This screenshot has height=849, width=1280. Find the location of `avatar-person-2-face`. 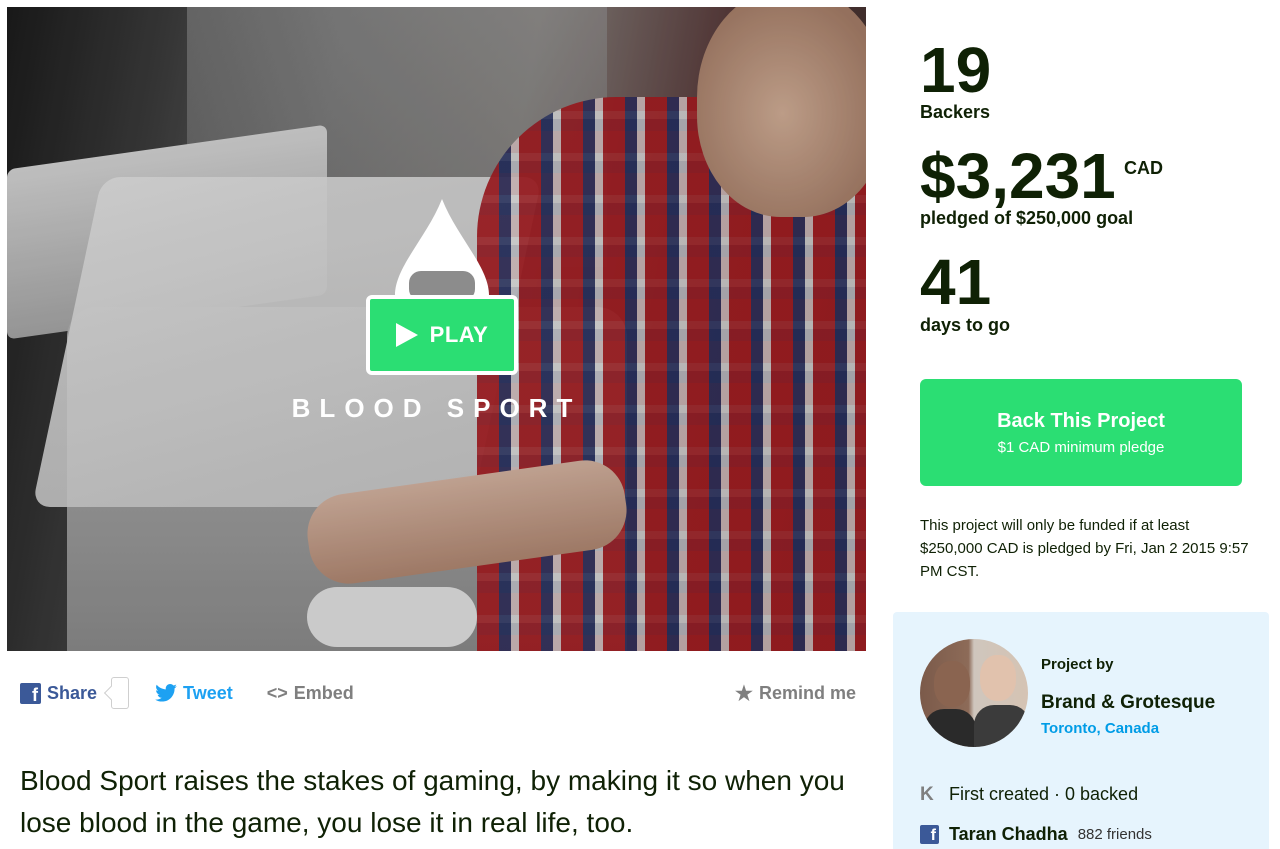

avatar-person-2-face is located at coordinates (998, 678).